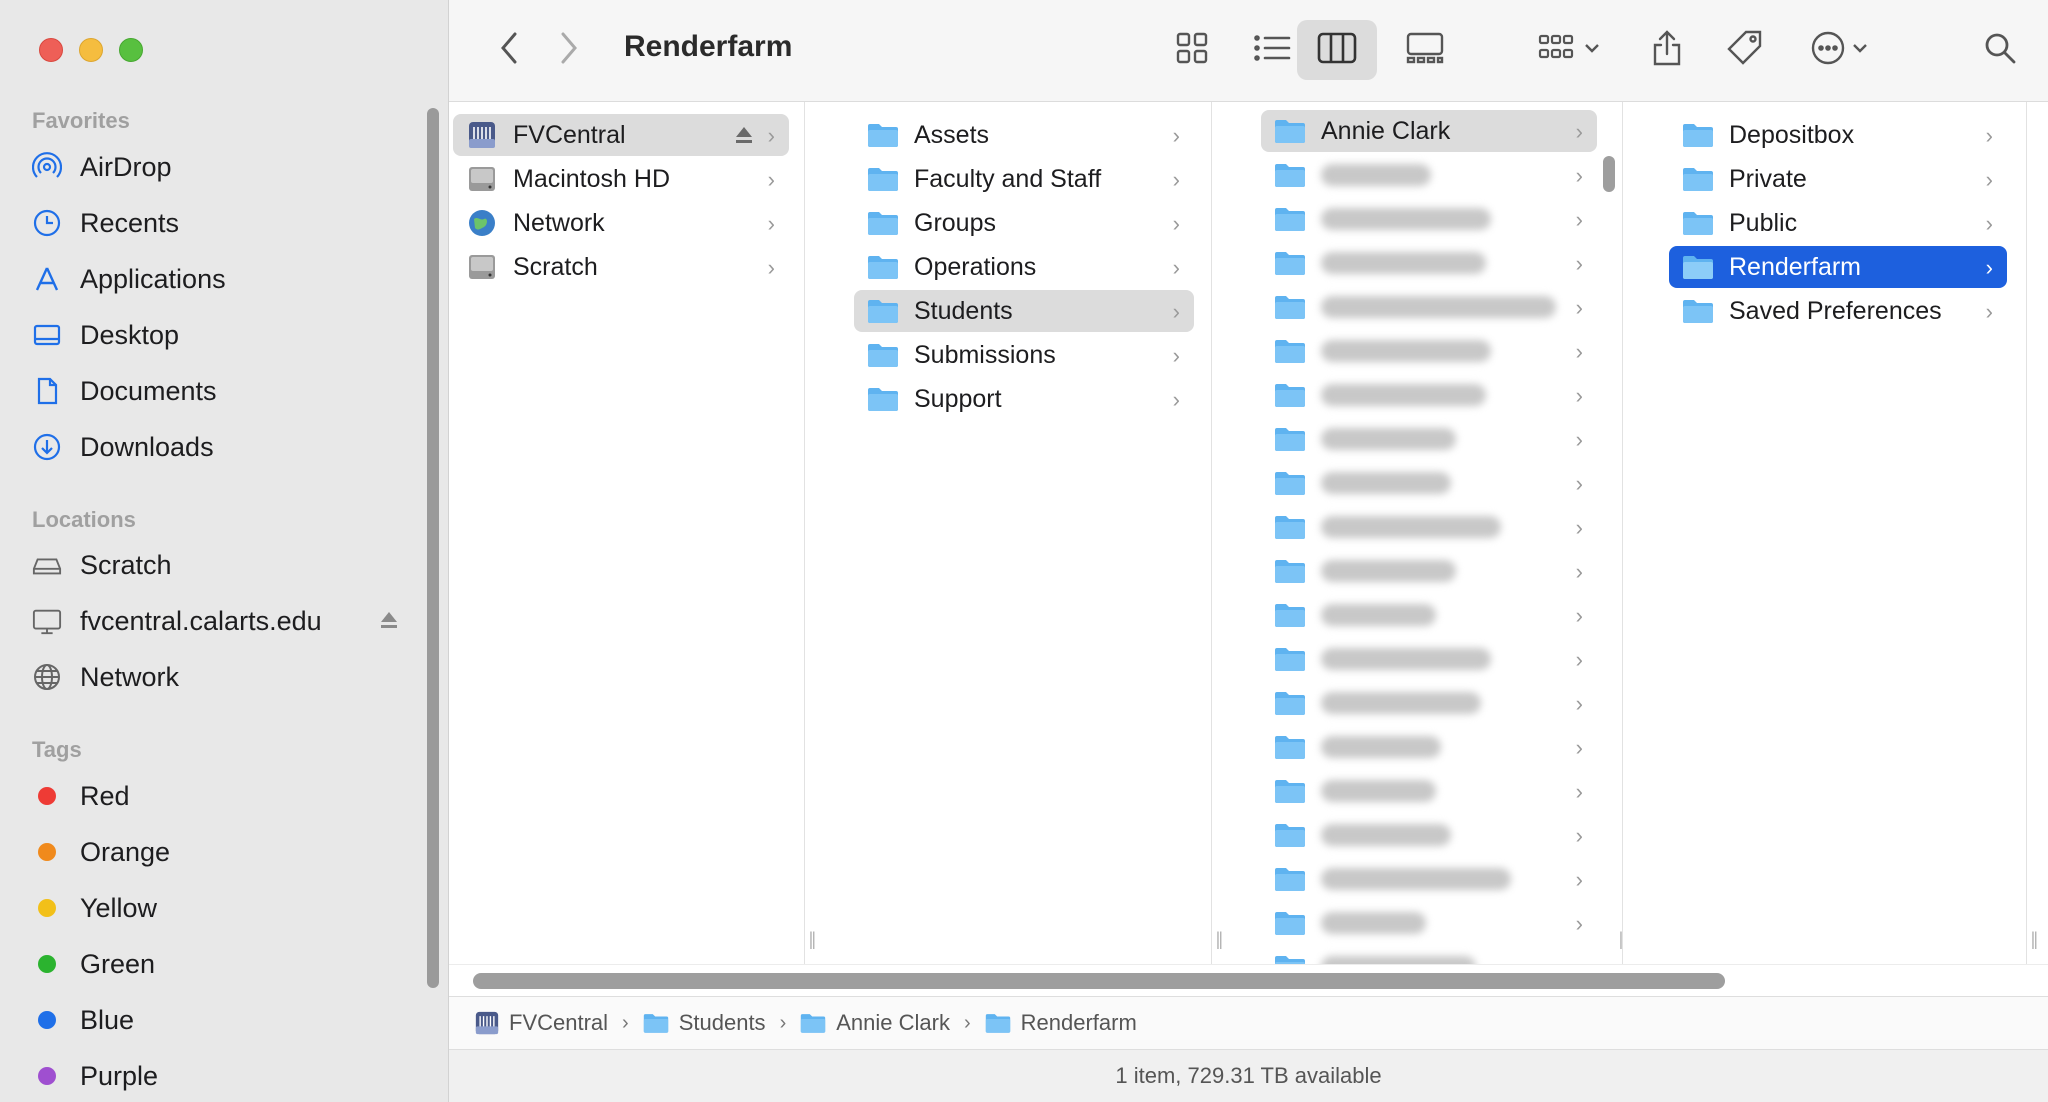  What do you see at coordinates (1667, 50) in the screenshot?
I see `share-button` at bounding box center [1667, 50].